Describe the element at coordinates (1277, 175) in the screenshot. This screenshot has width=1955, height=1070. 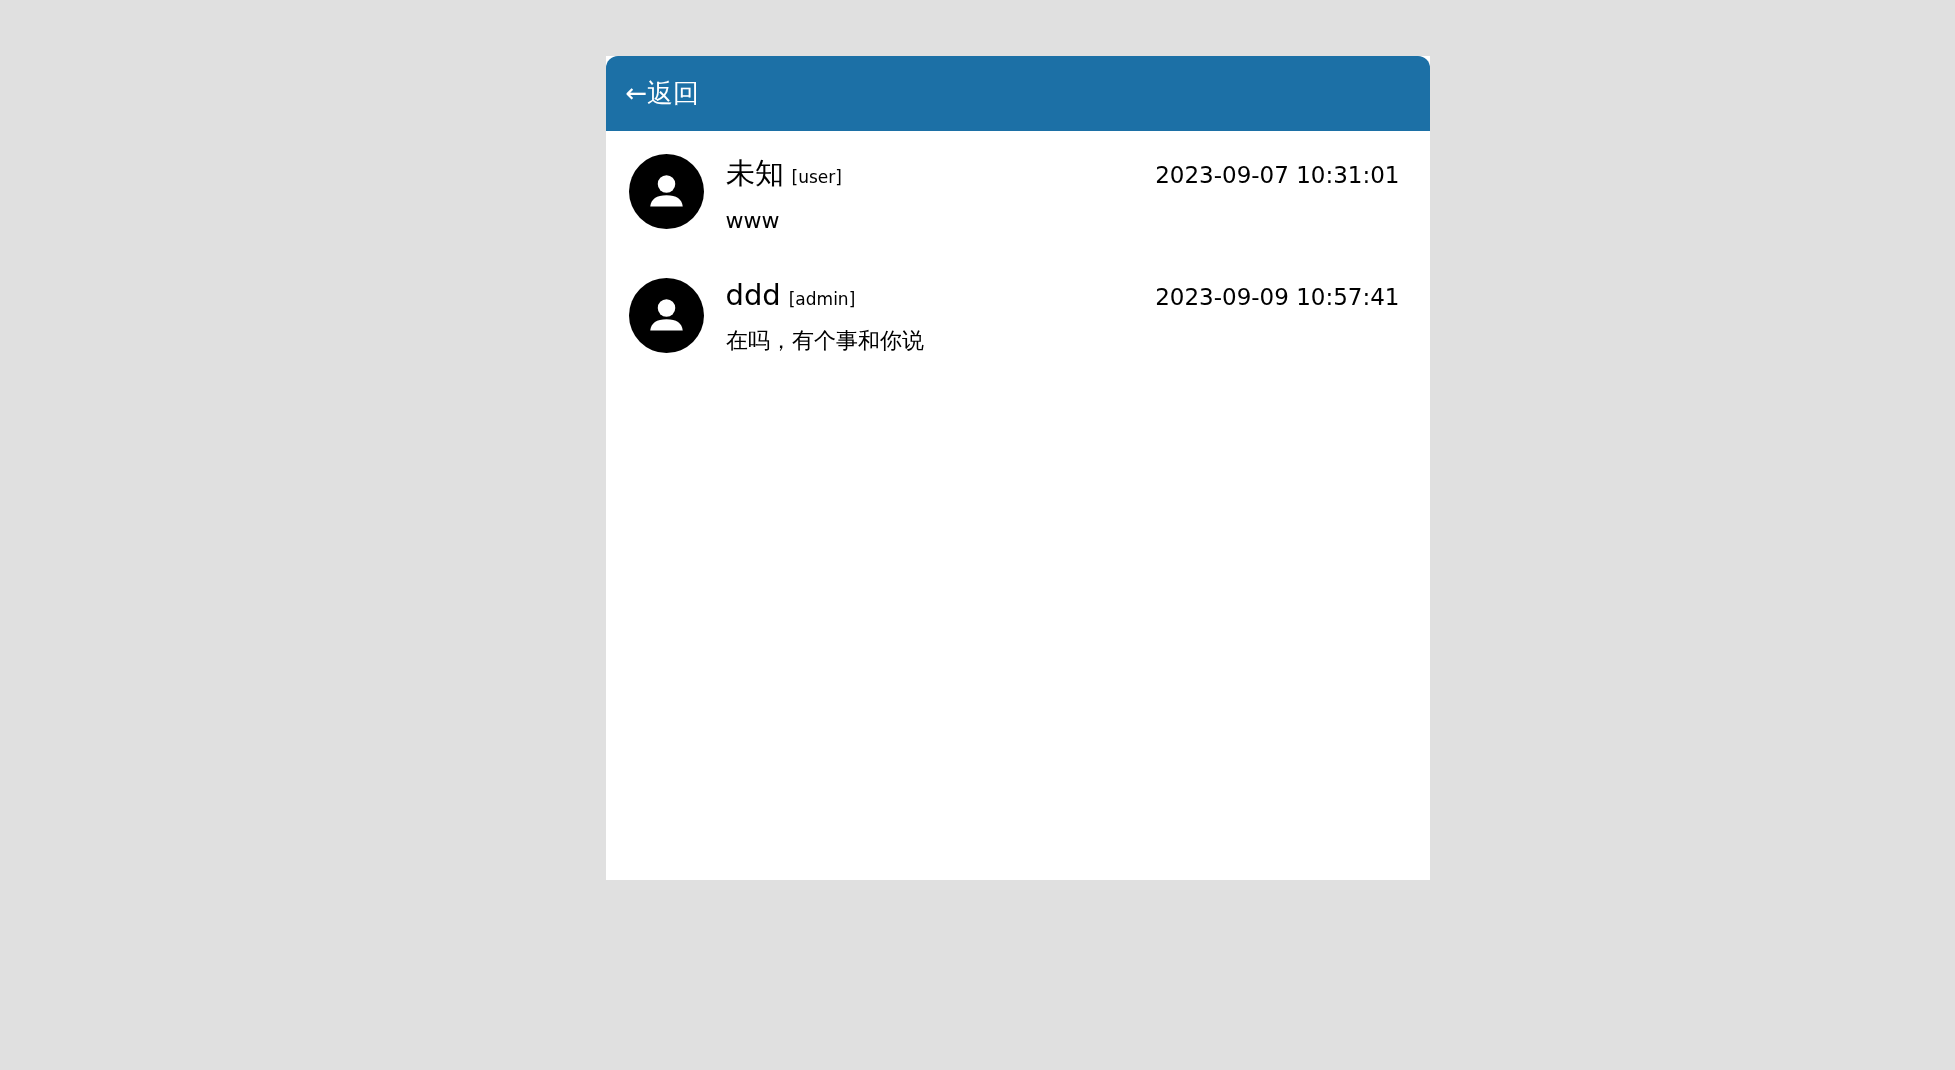
I see `message-time: 2023-09-07 10:31:01` at that location.